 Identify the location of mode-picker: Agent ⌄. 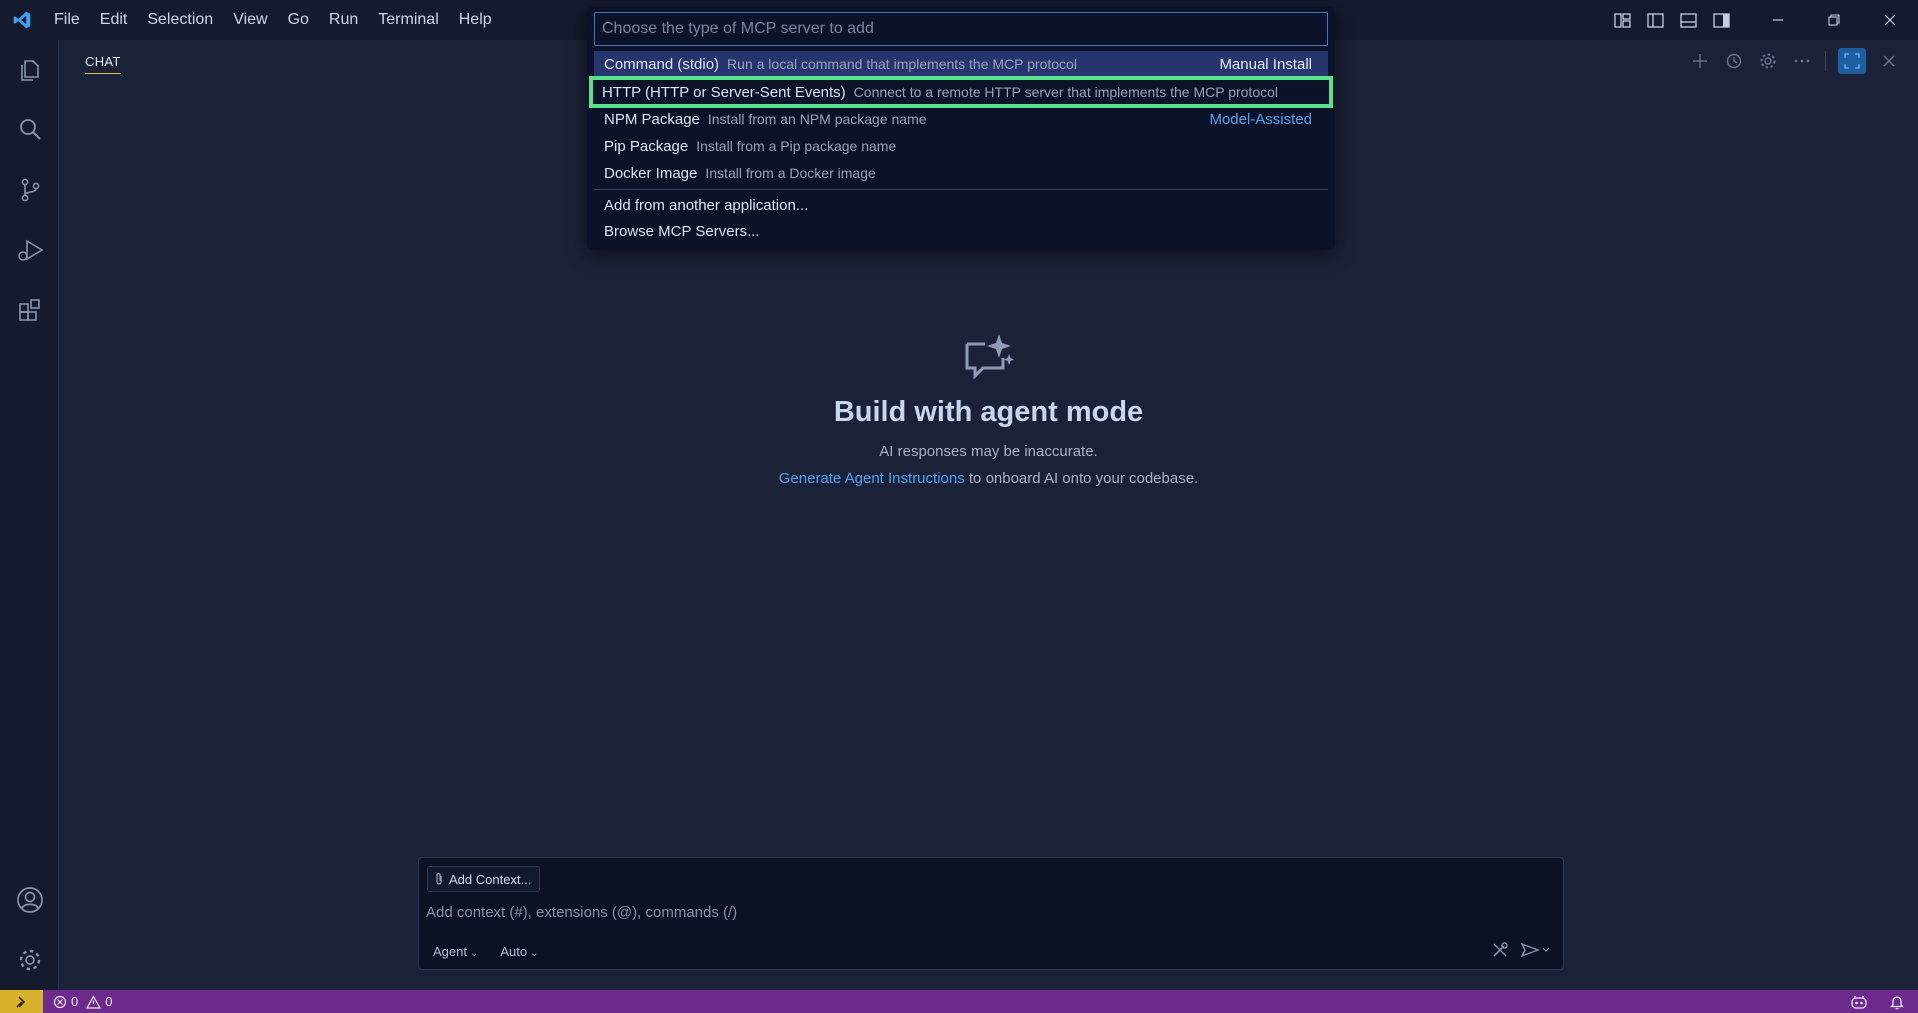
(455, 951).